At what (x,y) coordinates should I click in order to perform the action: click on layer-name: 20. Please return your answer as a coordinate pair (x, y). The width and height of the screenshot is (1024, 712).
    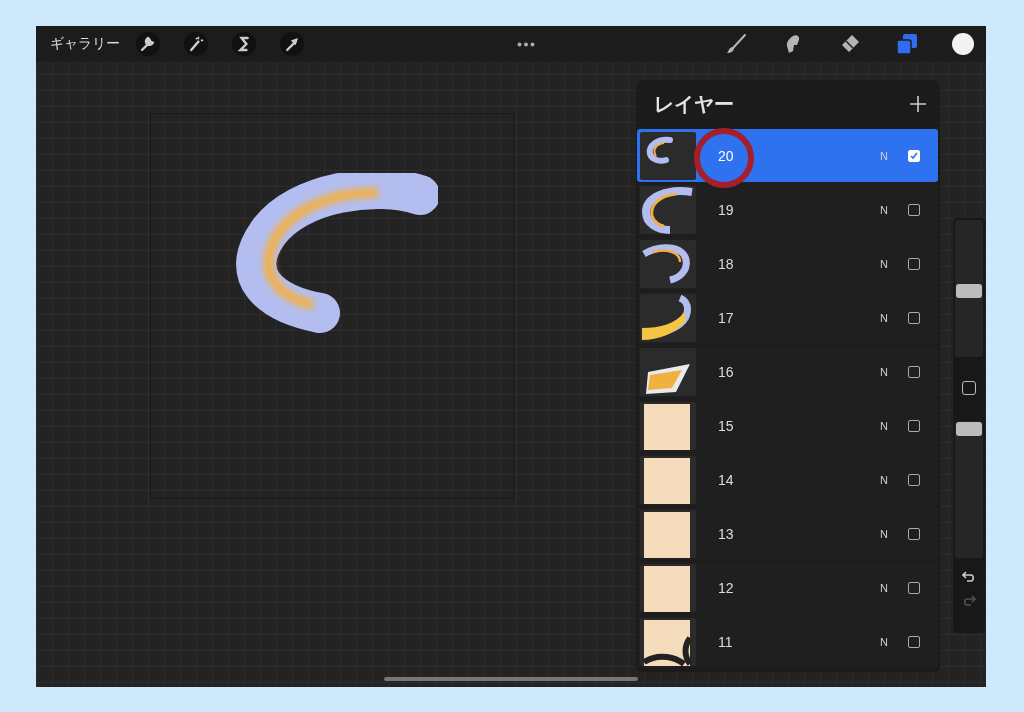
    Looking at the image, I should click on (726, 155).